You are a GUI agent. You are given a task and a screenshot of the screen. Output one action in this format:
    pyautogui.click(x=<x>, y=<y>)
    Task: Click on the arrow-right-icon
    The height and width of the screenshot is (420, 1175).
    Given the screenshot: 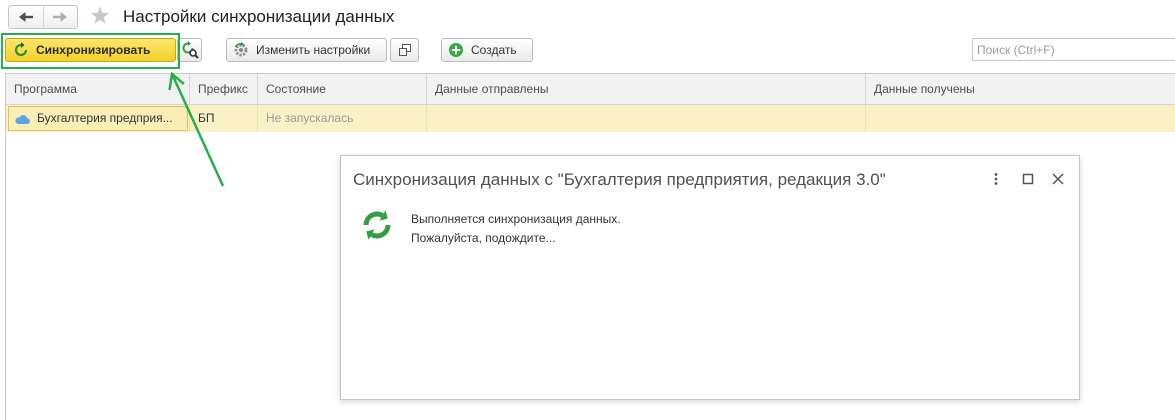 What is the action you would take?
    pyautogui.click(x=60, y=17)
    